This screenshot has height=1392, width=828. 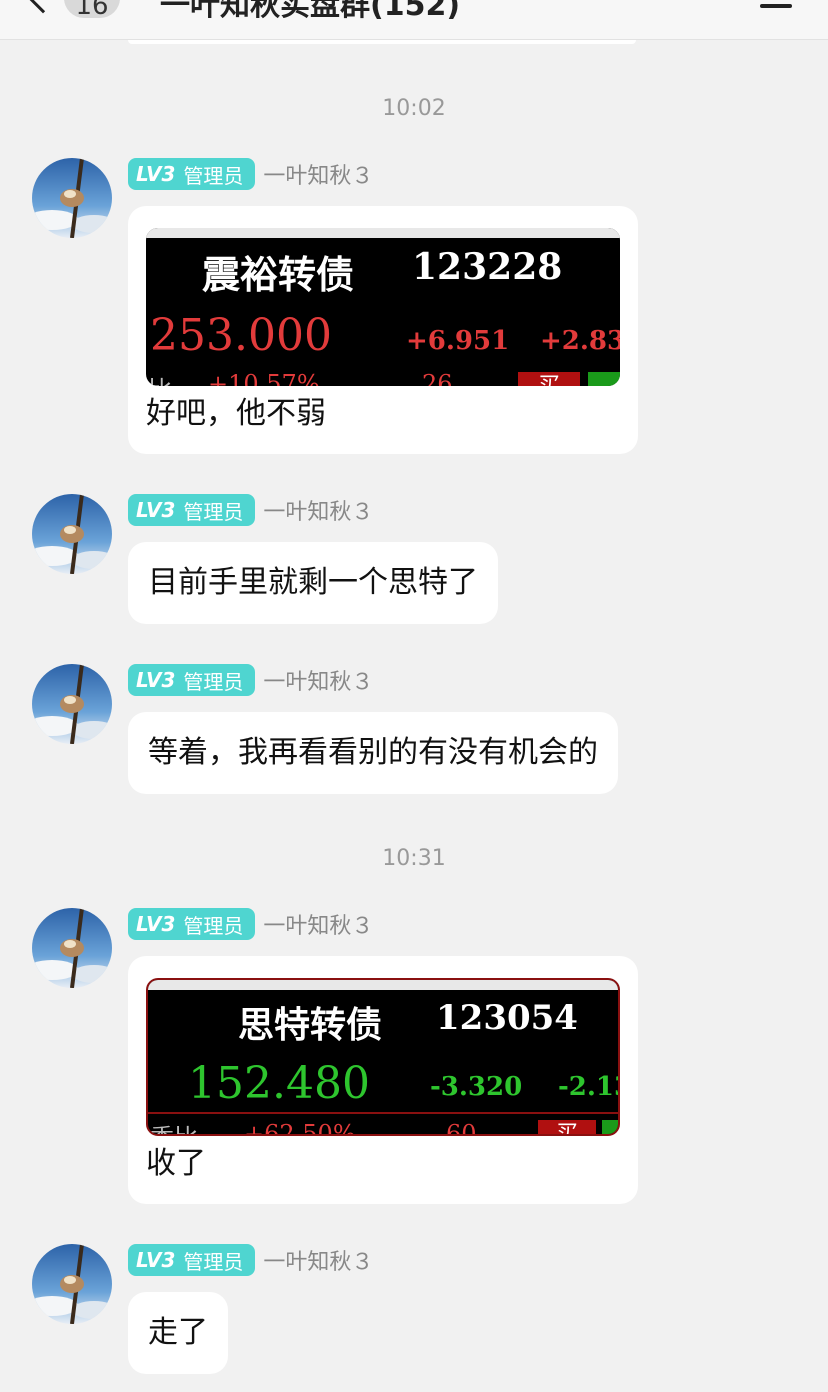 What do you see at coordinates (176, 1163) in the screenshot?
I see `message-text: 收了` at bounding box center [176, 1163].